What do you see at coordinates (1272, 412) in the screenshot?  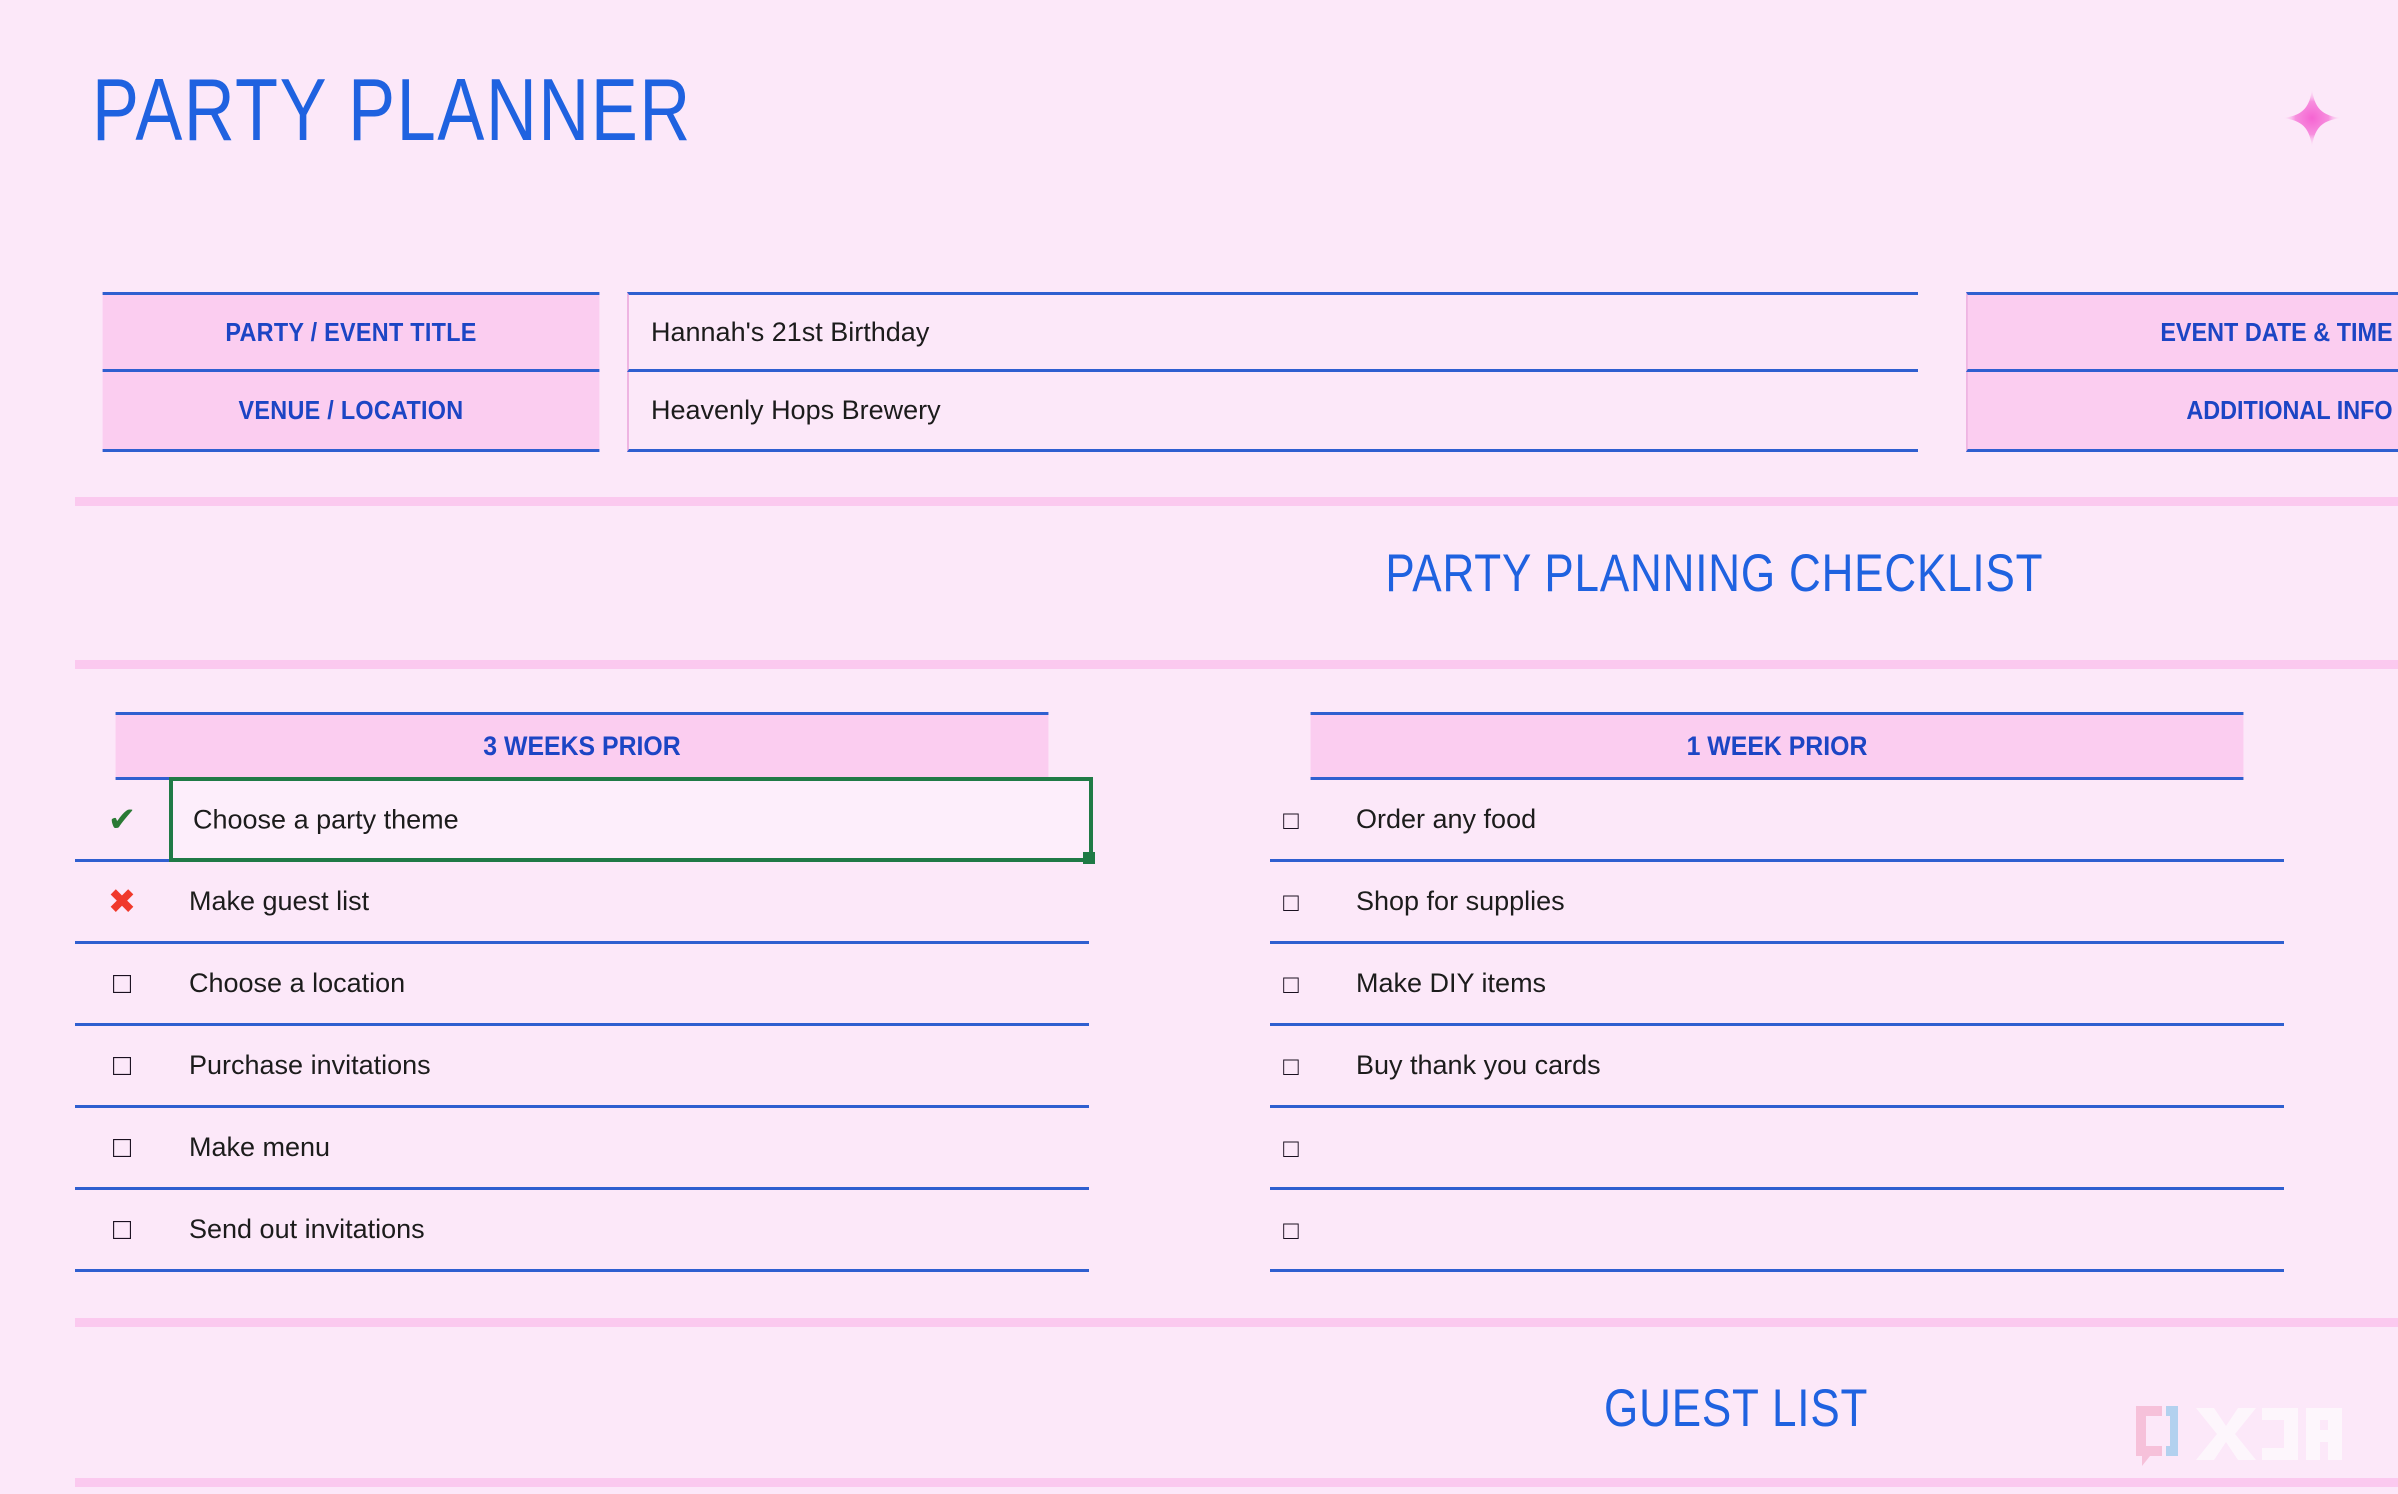 I see `venue-location-value: Heavenly Hops Brewery` at bounding box center [1272, 412].